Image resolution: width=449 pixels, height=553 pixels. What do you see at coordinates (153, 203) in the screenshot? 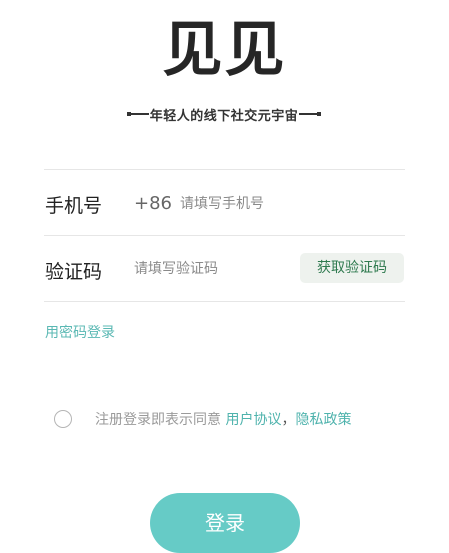
I see `country-code: +86` at bounding box center [153, 203].